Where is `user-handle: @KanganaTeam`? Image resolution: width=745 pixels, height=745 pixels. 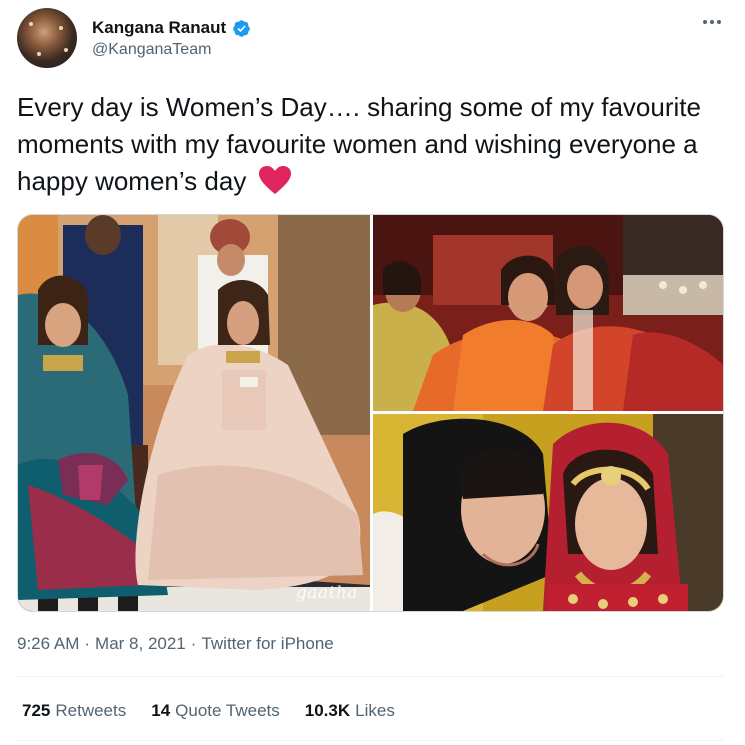 user-handle: @KanganaTeam is located at coordinates (151, 50).